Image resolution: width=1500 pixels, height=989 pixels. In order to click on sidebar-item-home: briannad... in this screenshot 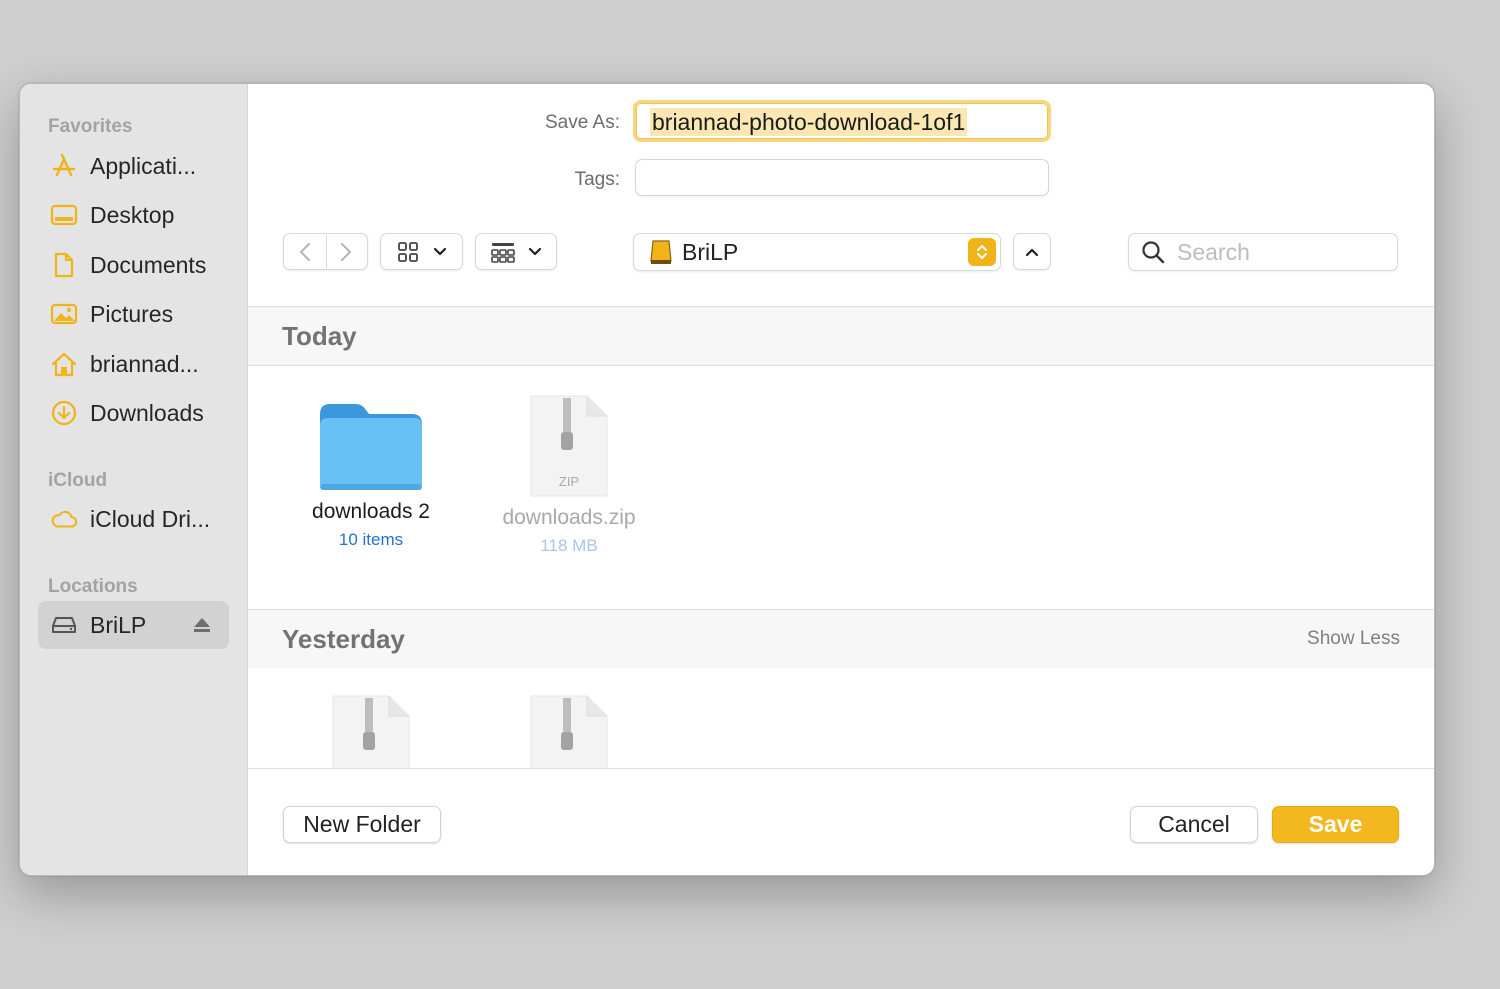, I will do `click(133, 364)`.